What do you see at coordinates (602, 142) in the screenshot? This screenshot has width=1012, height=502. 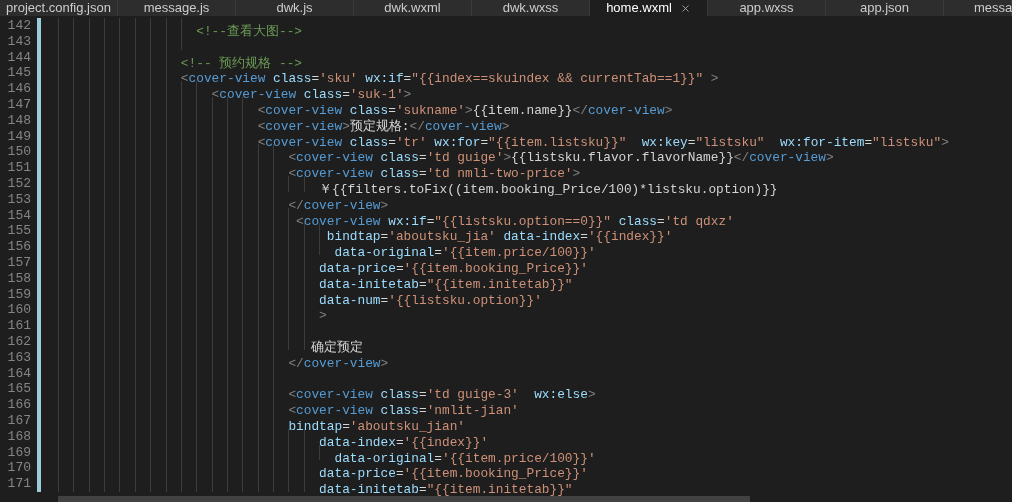 I see `code-line: <cover-view class='tr' wx:for="{{item.listsku}}" wx:key="listsku" wx:for-item="listsku">` at bounding box center [602, 142].